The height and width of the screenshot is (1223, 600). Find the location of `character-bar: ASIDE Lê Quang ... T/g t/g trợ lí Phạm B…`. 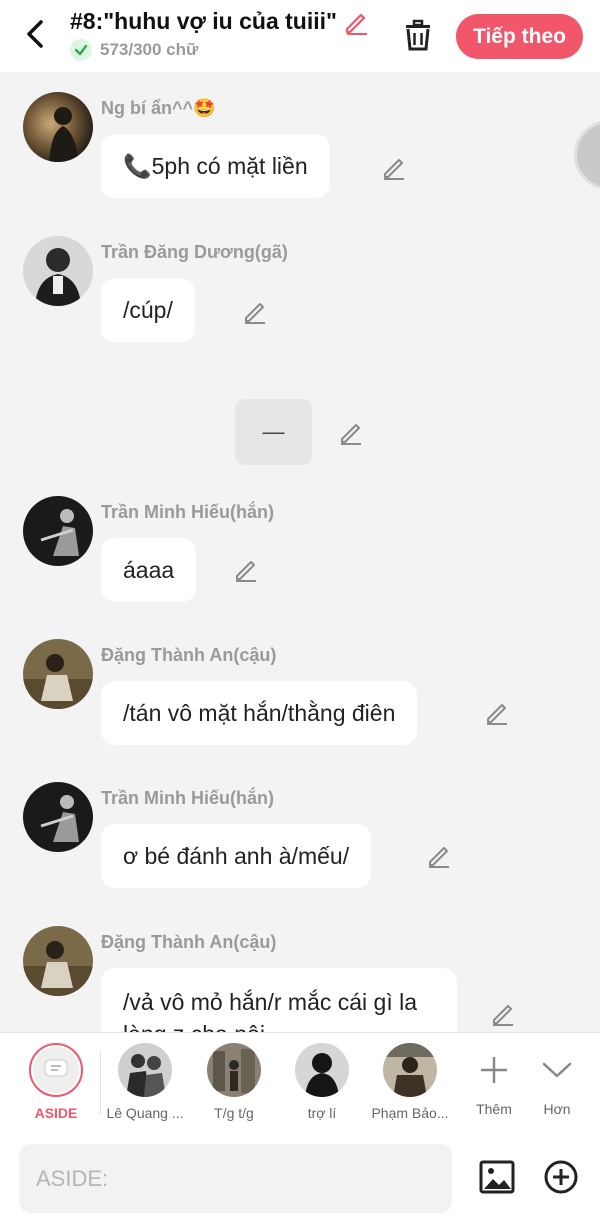

character-bar: ASIDE Lê Quang ... T/g t/g trợ lí Phạm B… is located at coordinates (300, 1083).